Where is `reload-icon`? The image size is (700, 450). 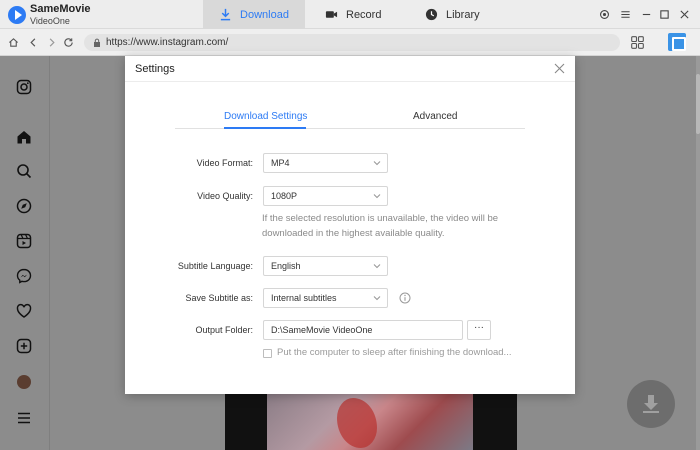 reload-icon is located at coordinates (68, 42).